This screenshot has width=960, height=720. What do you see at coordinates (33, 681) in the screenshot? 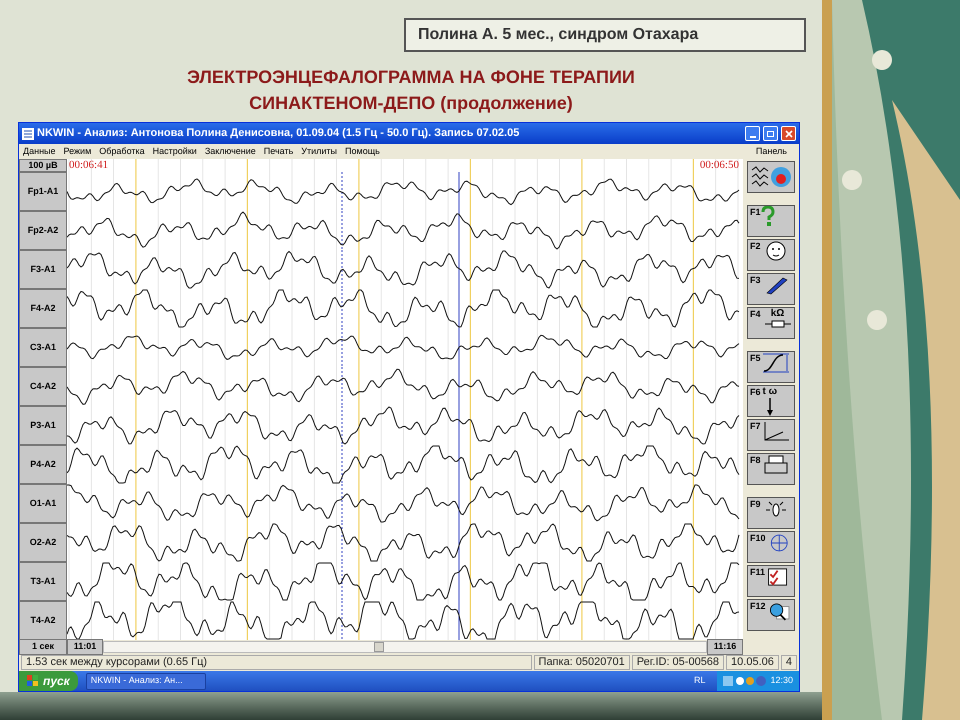
I see `windows-logo-icon` at bounding box center [33, 681].